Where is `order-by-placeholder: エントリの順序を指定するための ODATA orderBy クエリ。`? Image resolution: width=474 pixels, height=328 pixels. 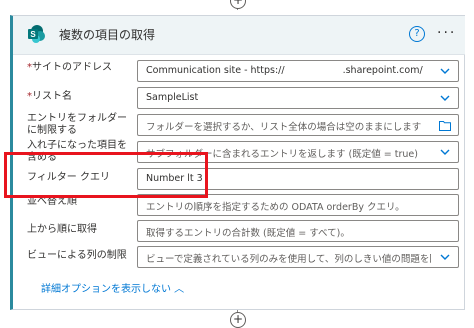 order-by-placeholder: エントリの順序を指定するための ODATA orderBy クエリ。 is located at coordinates (275, 207).